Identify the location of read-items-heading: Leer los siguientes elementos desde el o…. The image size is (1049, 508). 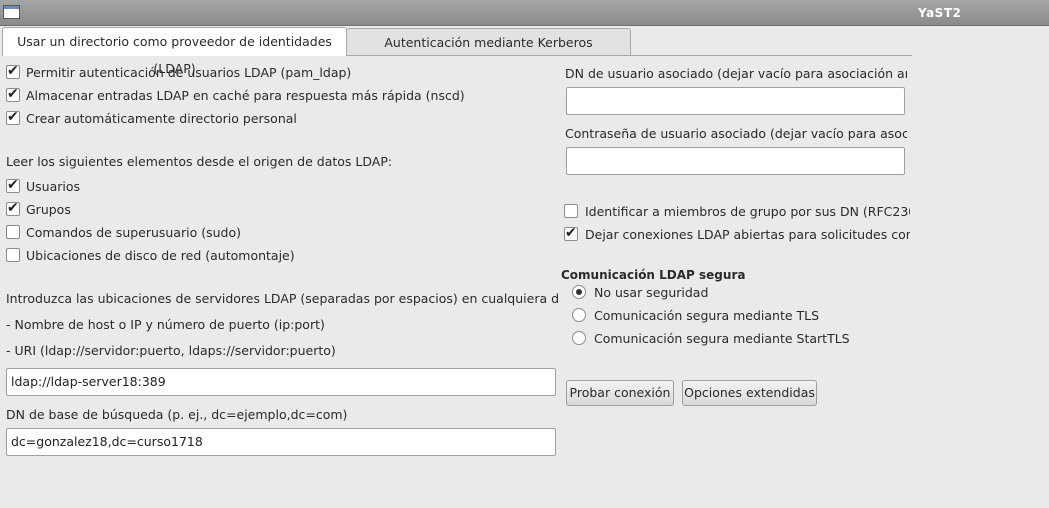
(199, 161).